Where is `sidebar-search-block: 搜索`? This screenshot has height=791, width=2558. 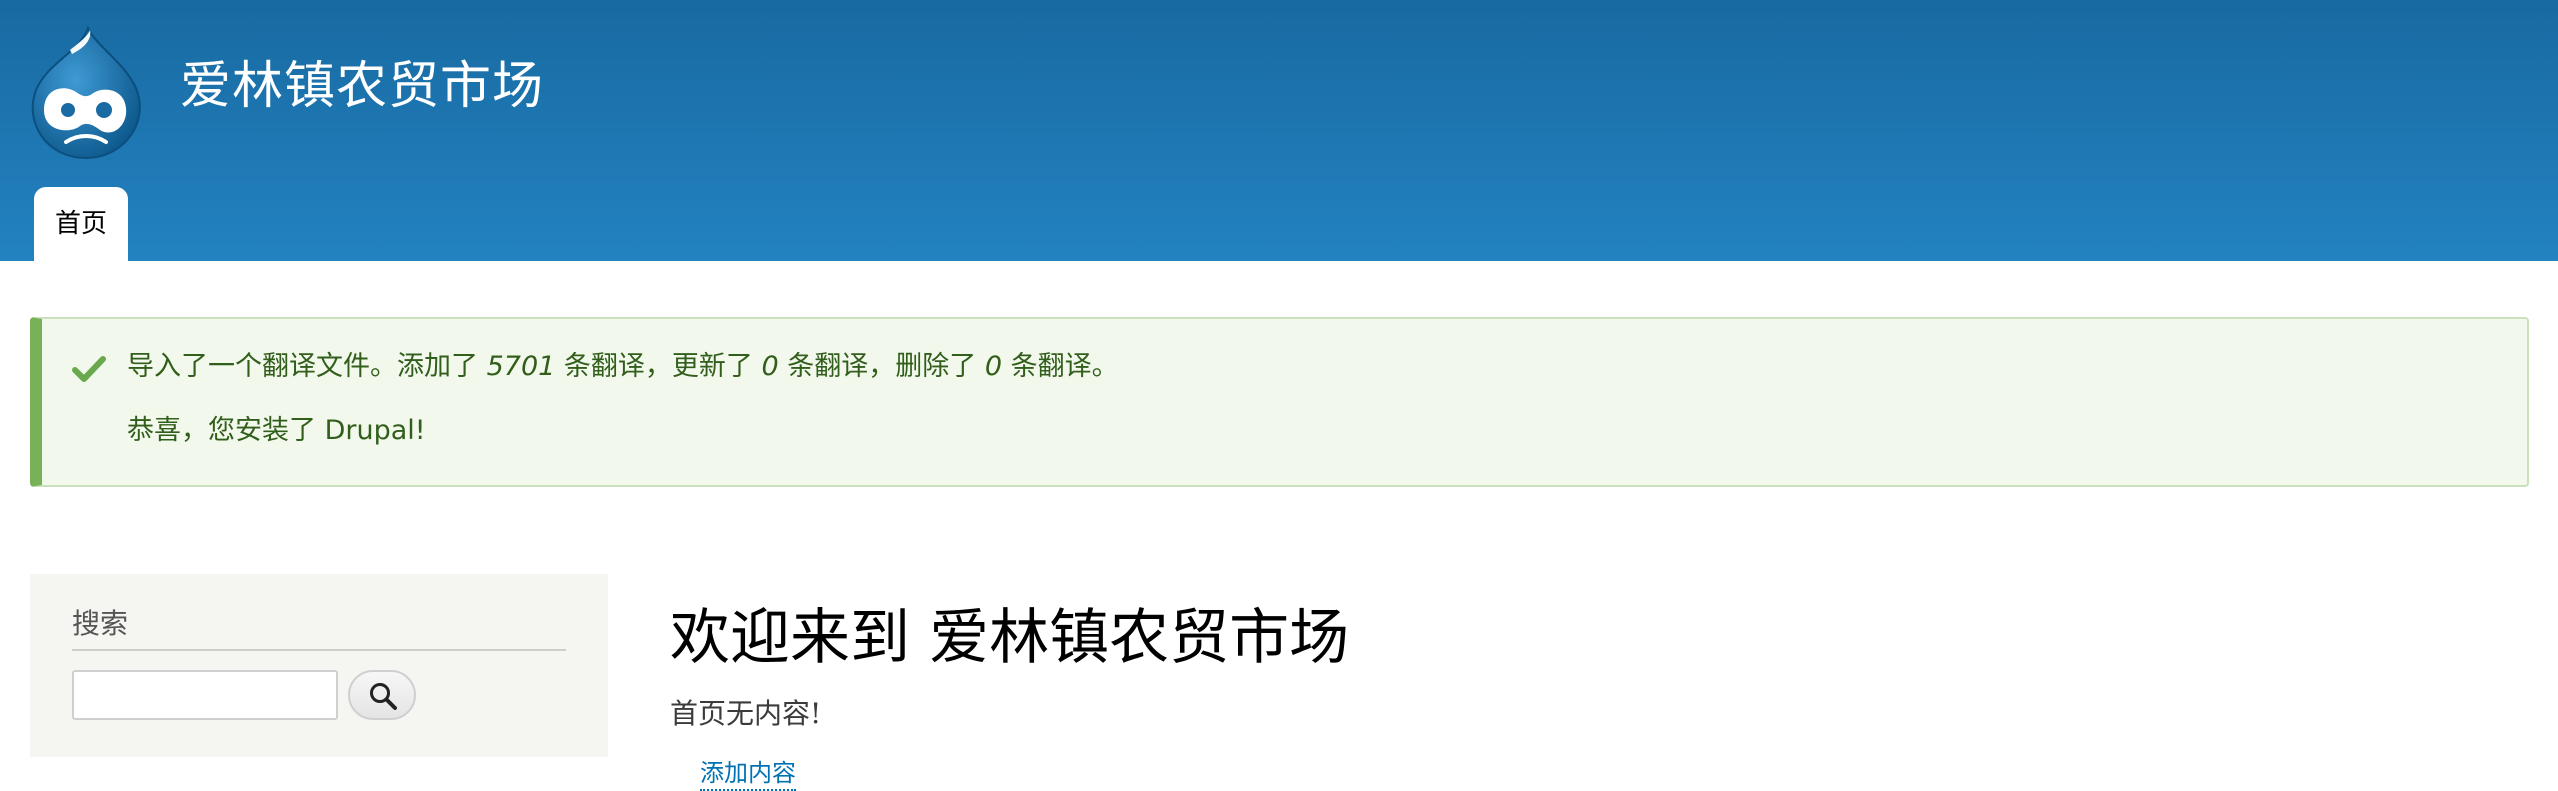
sidebar-search-block: 搜索 is located at coordinates (319, 665).